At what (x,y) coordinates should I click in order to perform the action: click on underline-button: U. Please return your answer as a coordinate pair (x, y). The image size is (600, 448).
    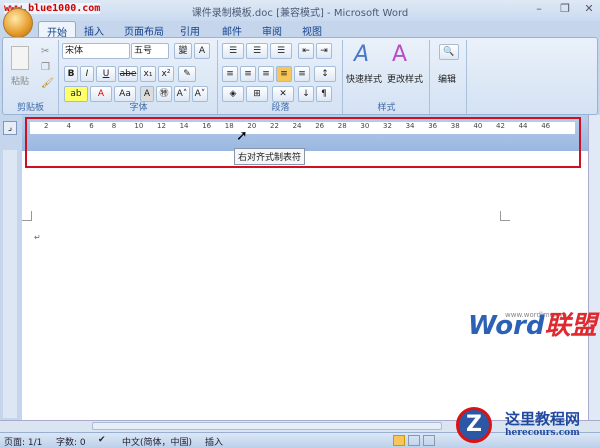
    Looking at the image, I should click on (106, 74).